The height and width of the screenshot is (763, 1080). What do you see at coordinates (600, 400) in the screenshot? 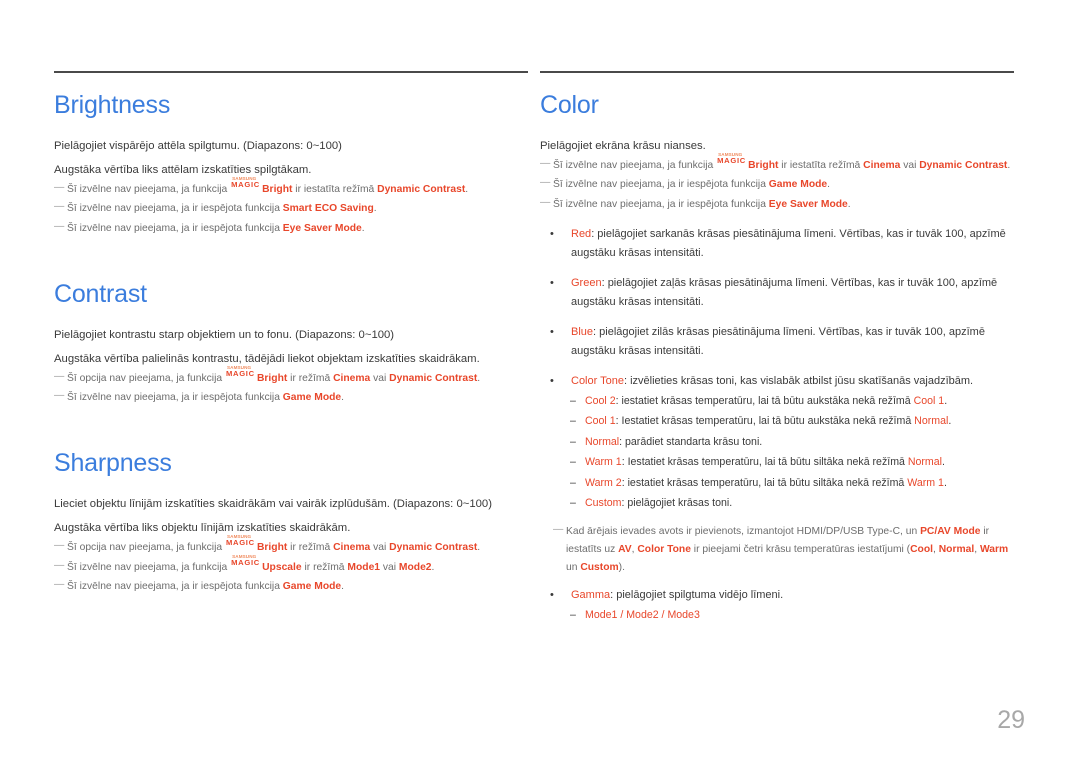
I see `term-cool-2: Cool 2` at bounding box center [600, 400].